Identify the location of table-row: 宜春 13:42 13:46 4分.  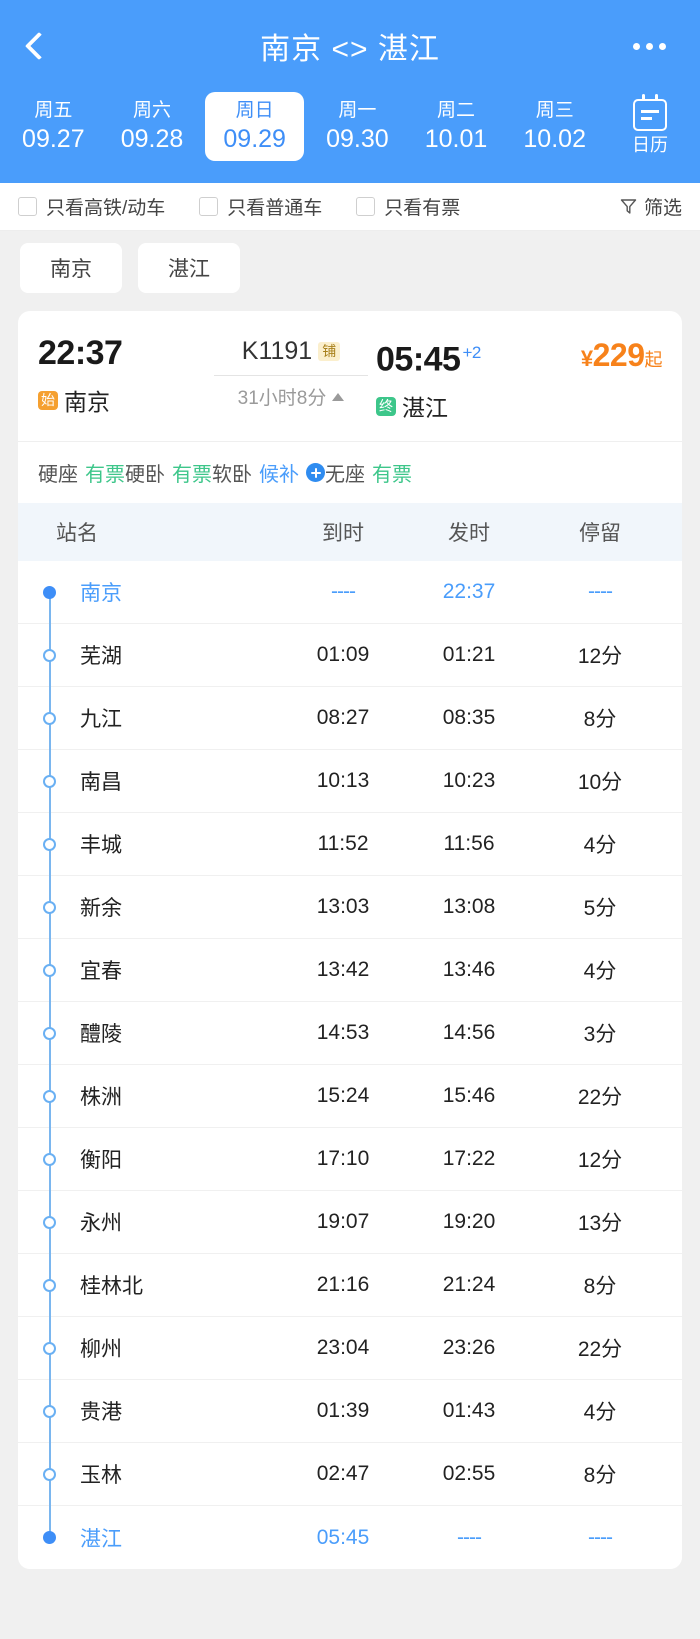
(350, 971).